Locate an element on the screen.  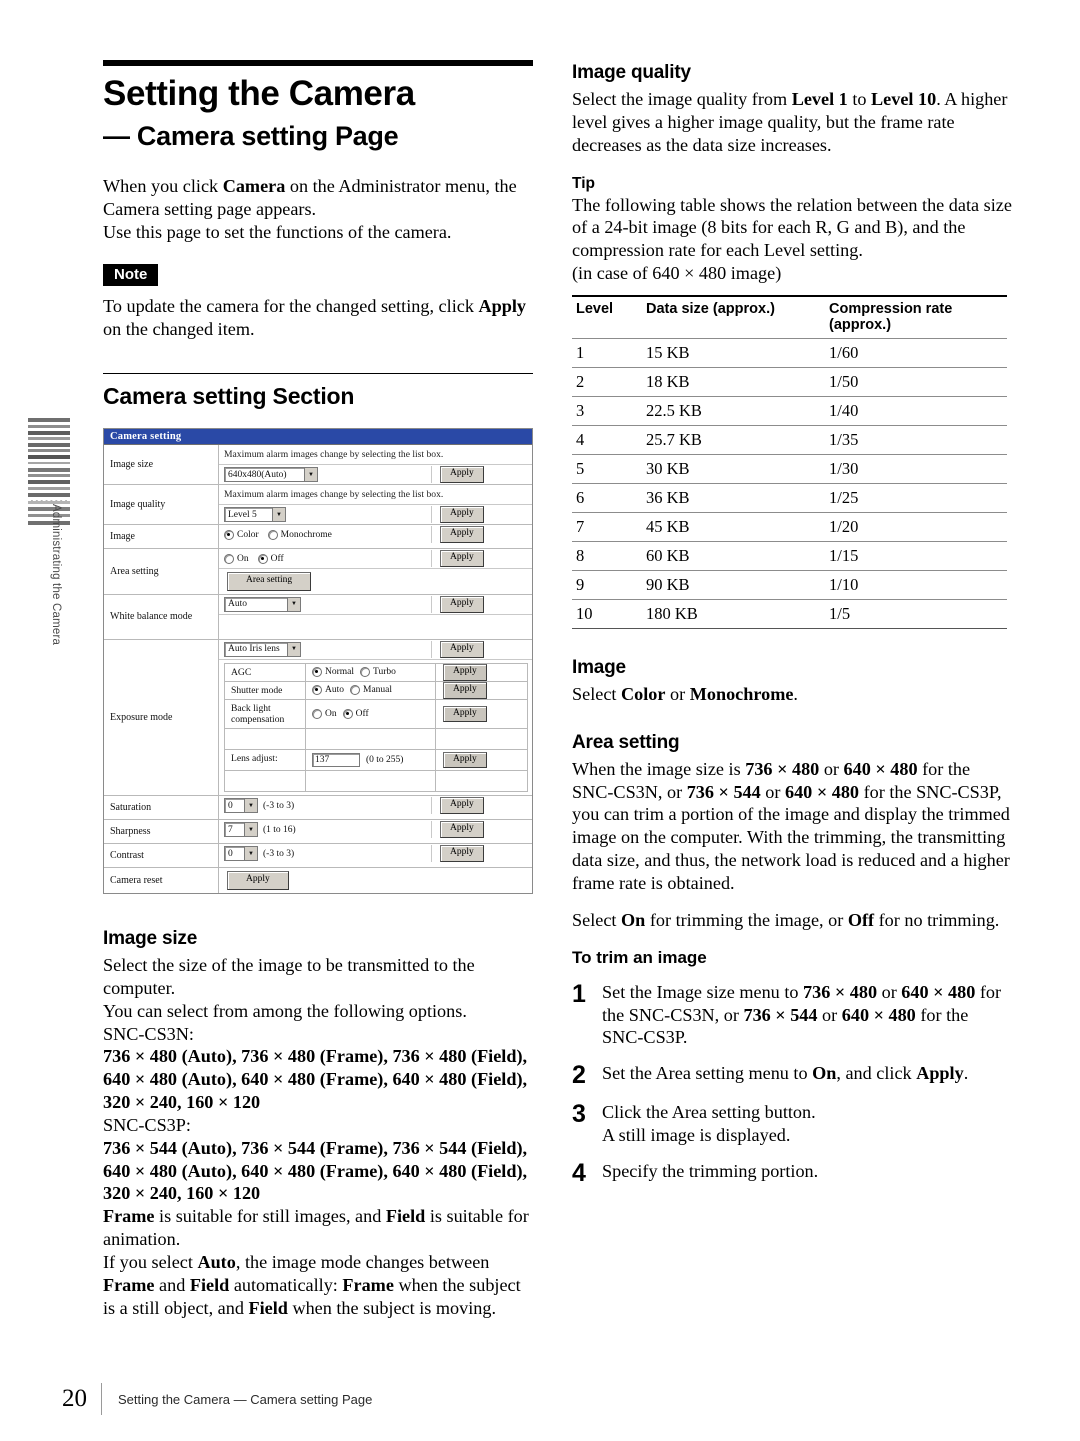
label-contrast: Contrast is located at coordinates (161, 855).